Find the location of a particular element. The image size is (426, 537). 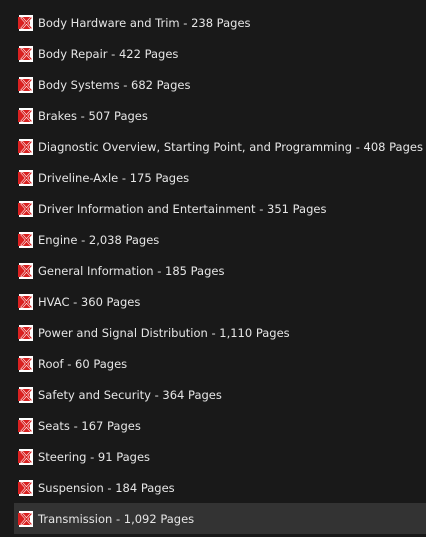

file-name-label: Body Hardware and Trim - 238 Pages is located at coordinates (144, 22).